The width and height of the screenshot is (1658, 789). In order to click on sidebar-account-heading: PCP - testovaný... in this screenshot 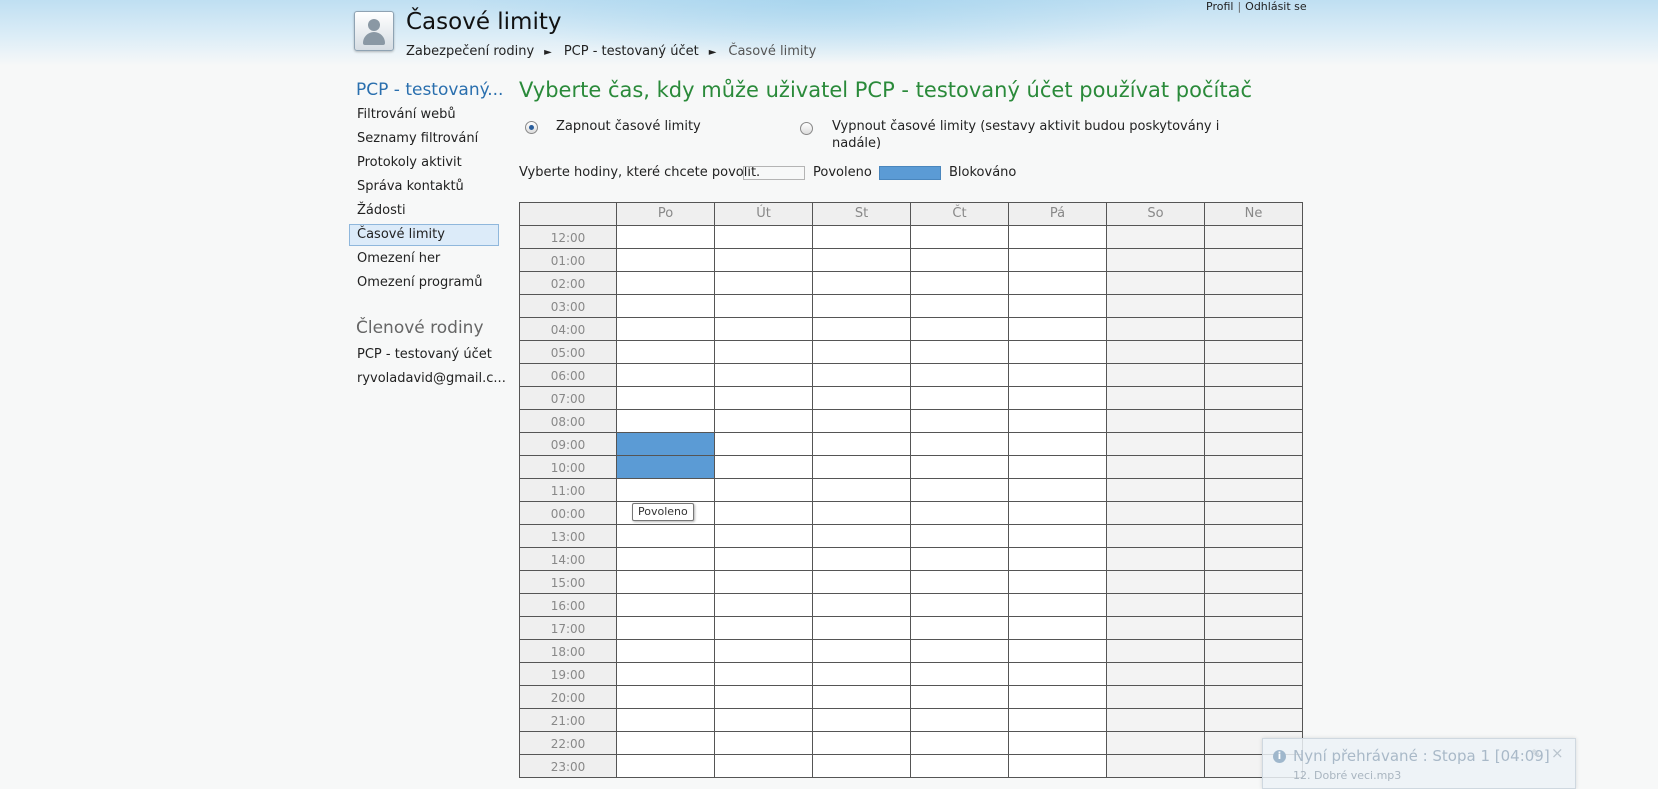, I will do `click(429, 90)`.